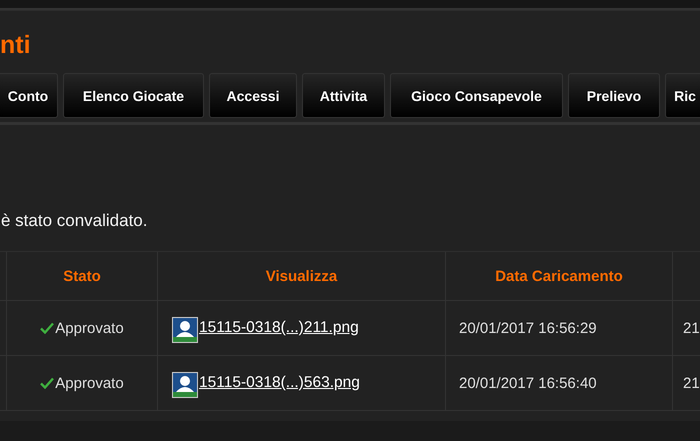  What do you see at coordinates (343, 95) in the screenshot?
I see `tab: Attivita` at bounding box center [343, 95].